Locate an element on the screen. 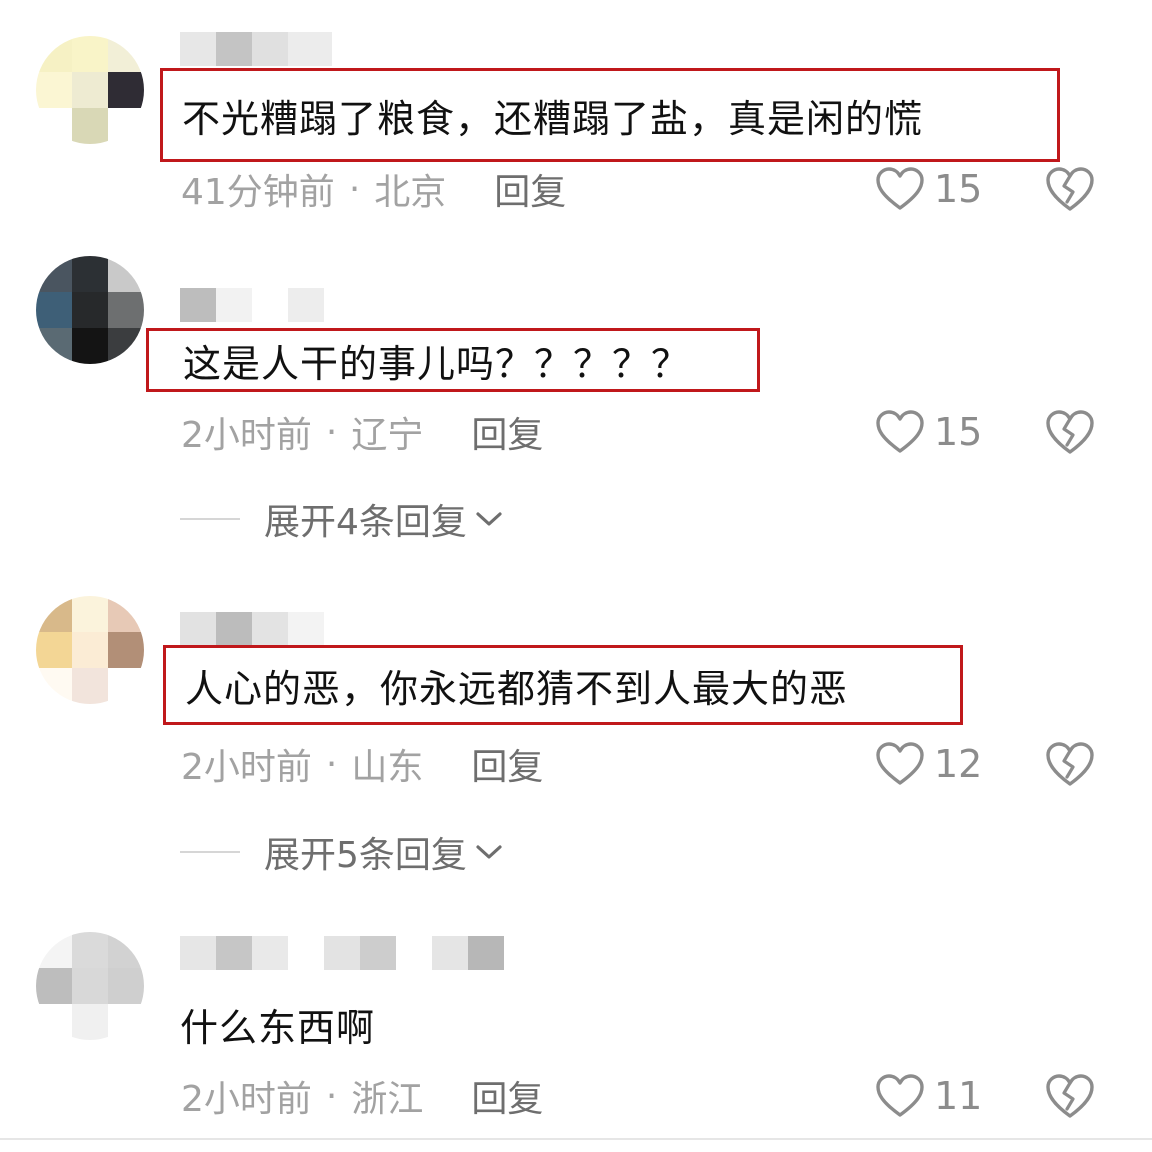  dislike-button is located at coordinates (1070, 1096).